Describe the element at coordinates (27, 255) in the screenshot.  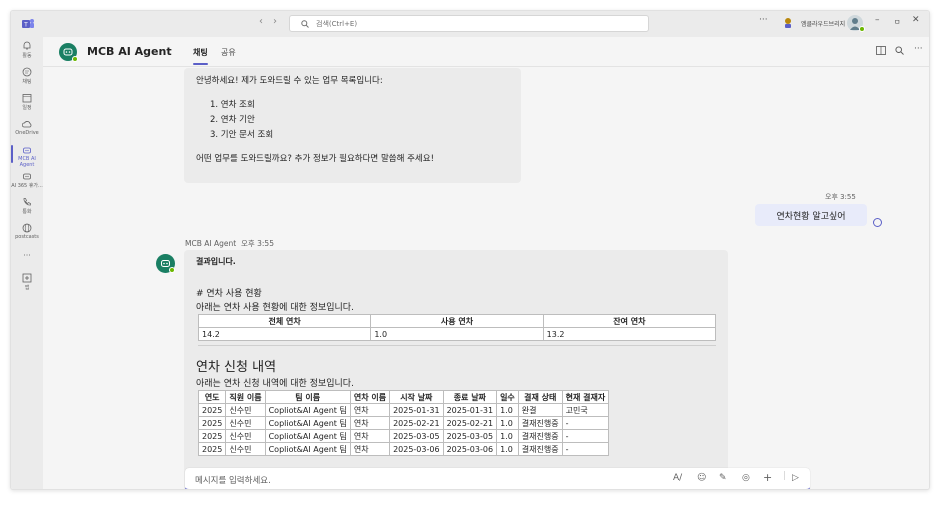
I see `rail-more-button: ···` at that location.